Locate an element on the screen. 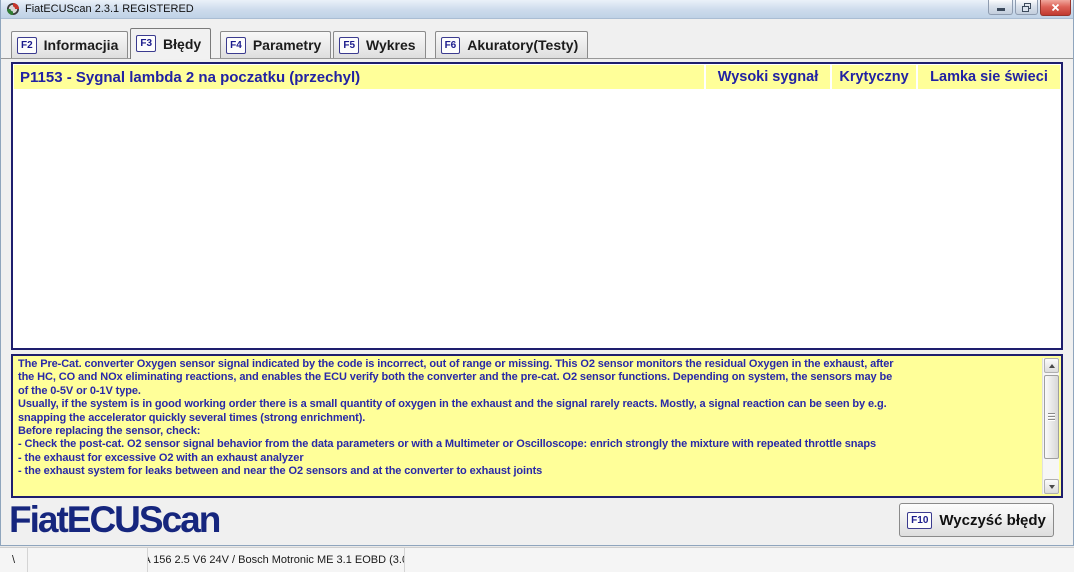 The width and height of the screenshot is (1074, 572). description-line: of the 0-5V or 0-1V type. is located at coordinates (79, 390).